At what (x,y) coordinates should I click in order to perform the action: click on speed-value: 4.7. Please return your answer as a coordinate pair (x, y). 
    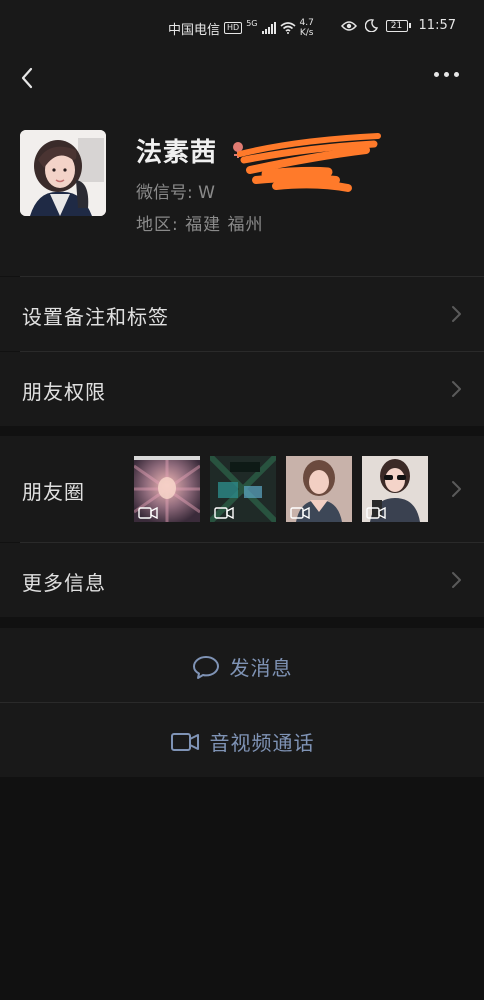
    Looking at the image, I should click on (306, 23).